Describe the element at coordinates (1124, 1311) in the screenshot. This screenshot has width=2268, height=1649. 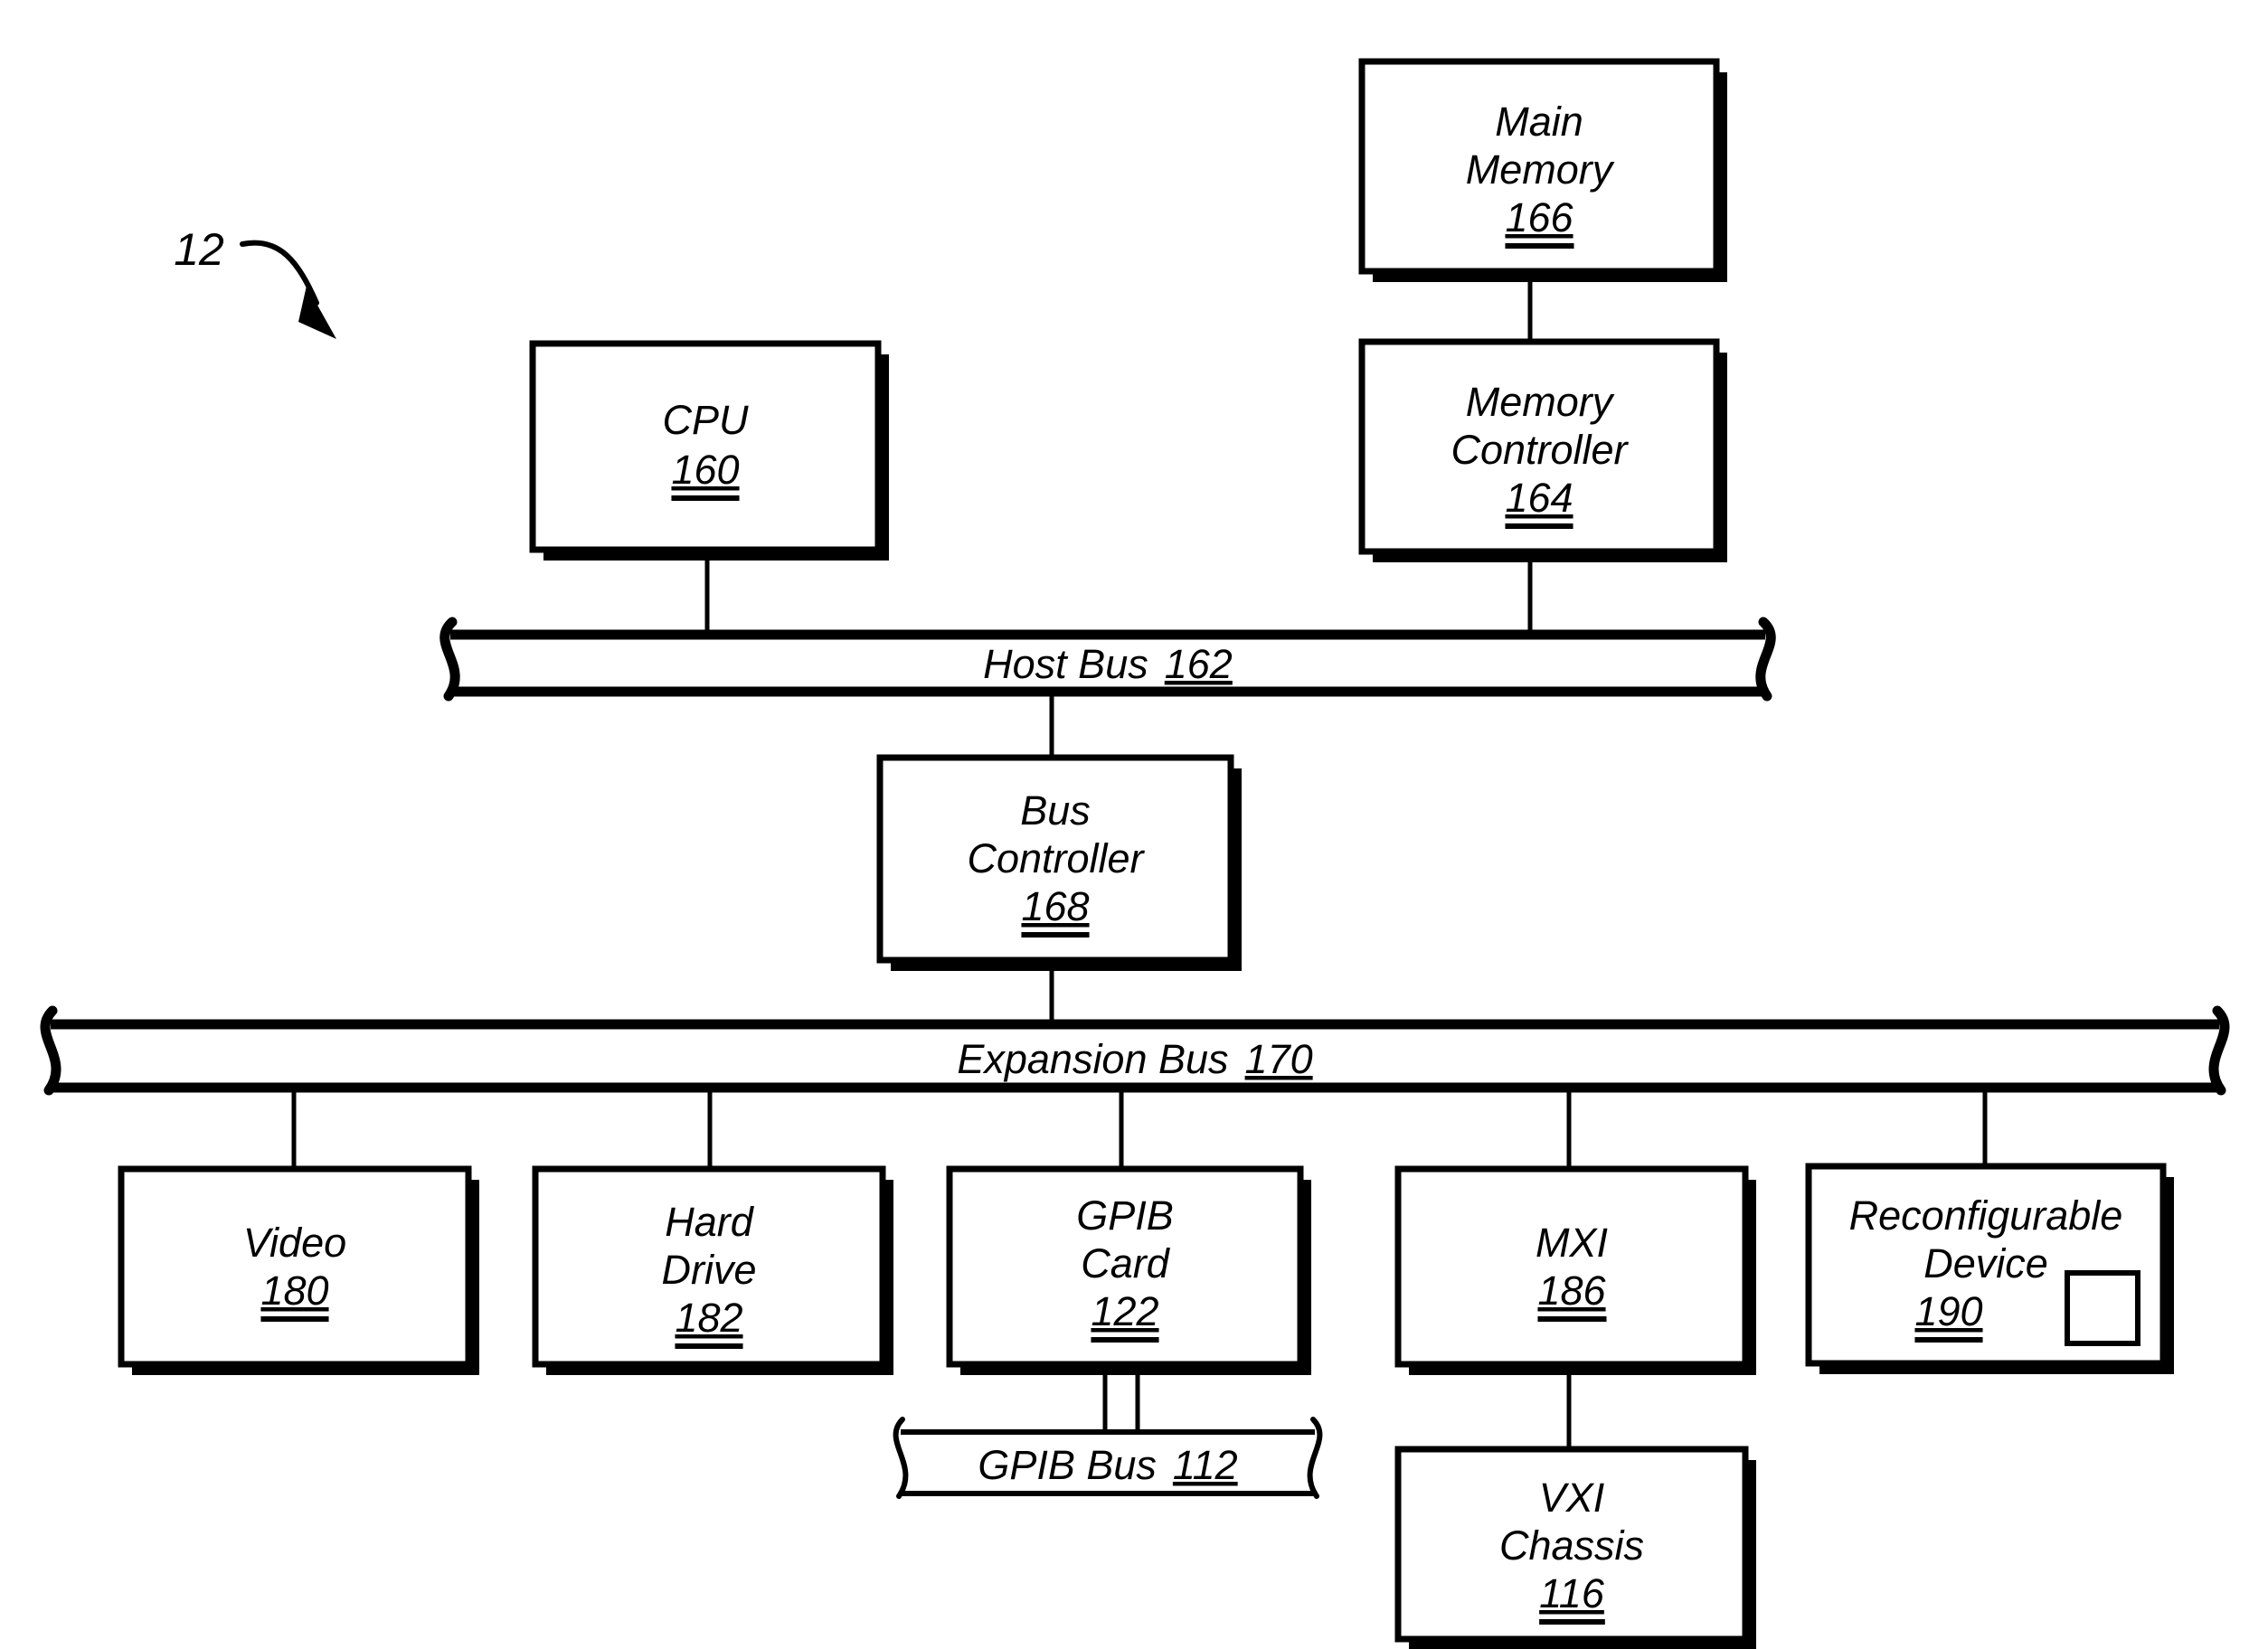
I see `node-gpib-card-ref: 122` at that location.